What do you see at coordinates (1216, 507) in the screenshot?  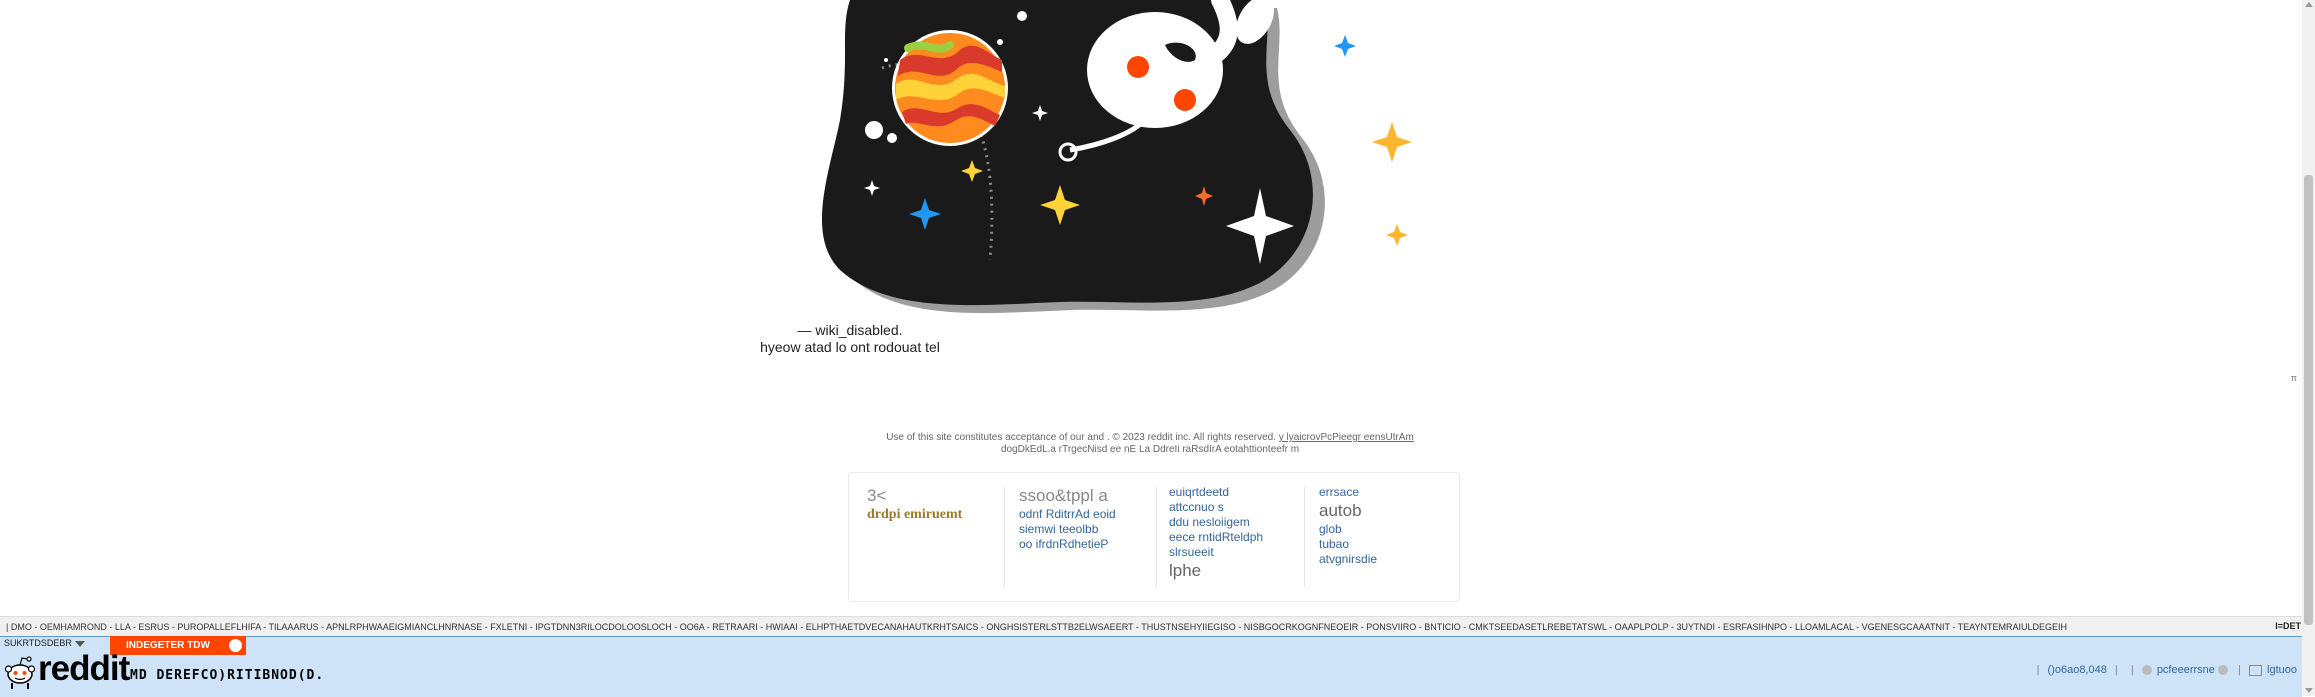 I see `footer-link: attccnuo s` at bounding box center [1216, 507].